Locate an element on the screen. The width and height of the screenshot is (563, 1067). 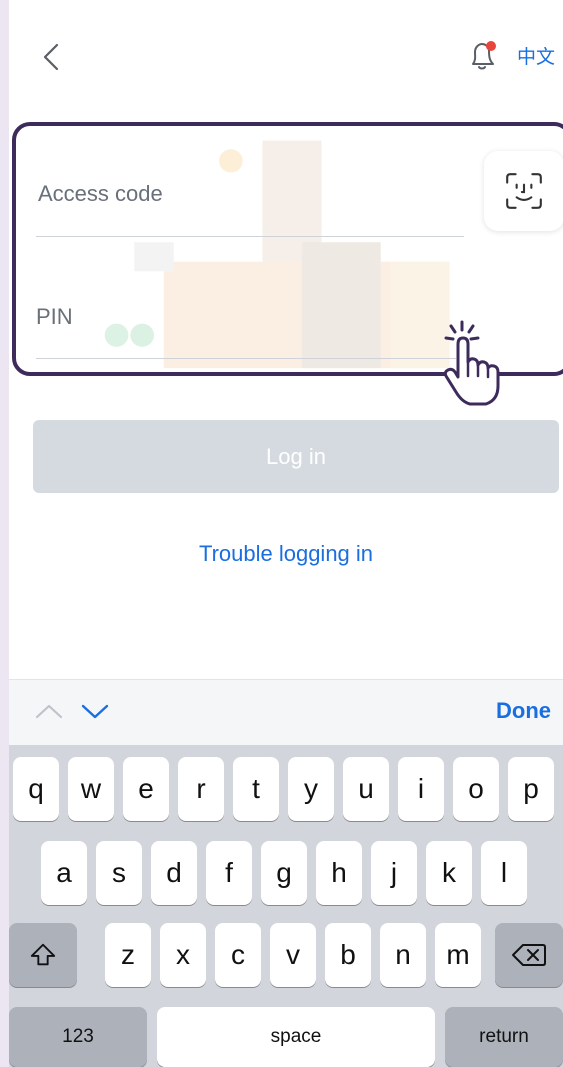
chevron-left-icon is located at coordinates (51, 57).